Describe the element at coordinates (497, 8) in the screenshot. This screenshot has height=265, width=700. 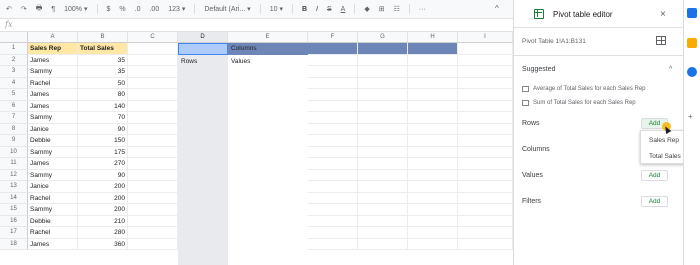
I see `collapse-toolbar-icon: ^` at that location.